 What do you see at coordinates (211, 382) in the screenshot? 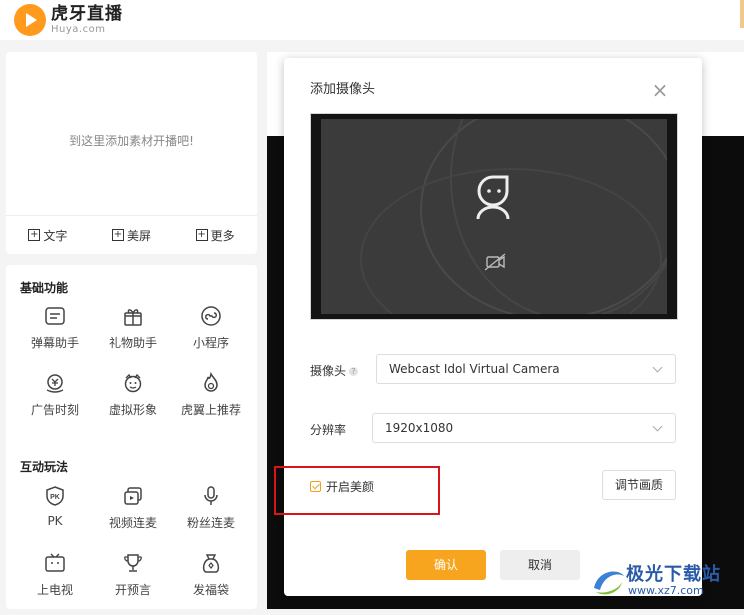
I see `flame-icon` at bounding box center [211, 382].